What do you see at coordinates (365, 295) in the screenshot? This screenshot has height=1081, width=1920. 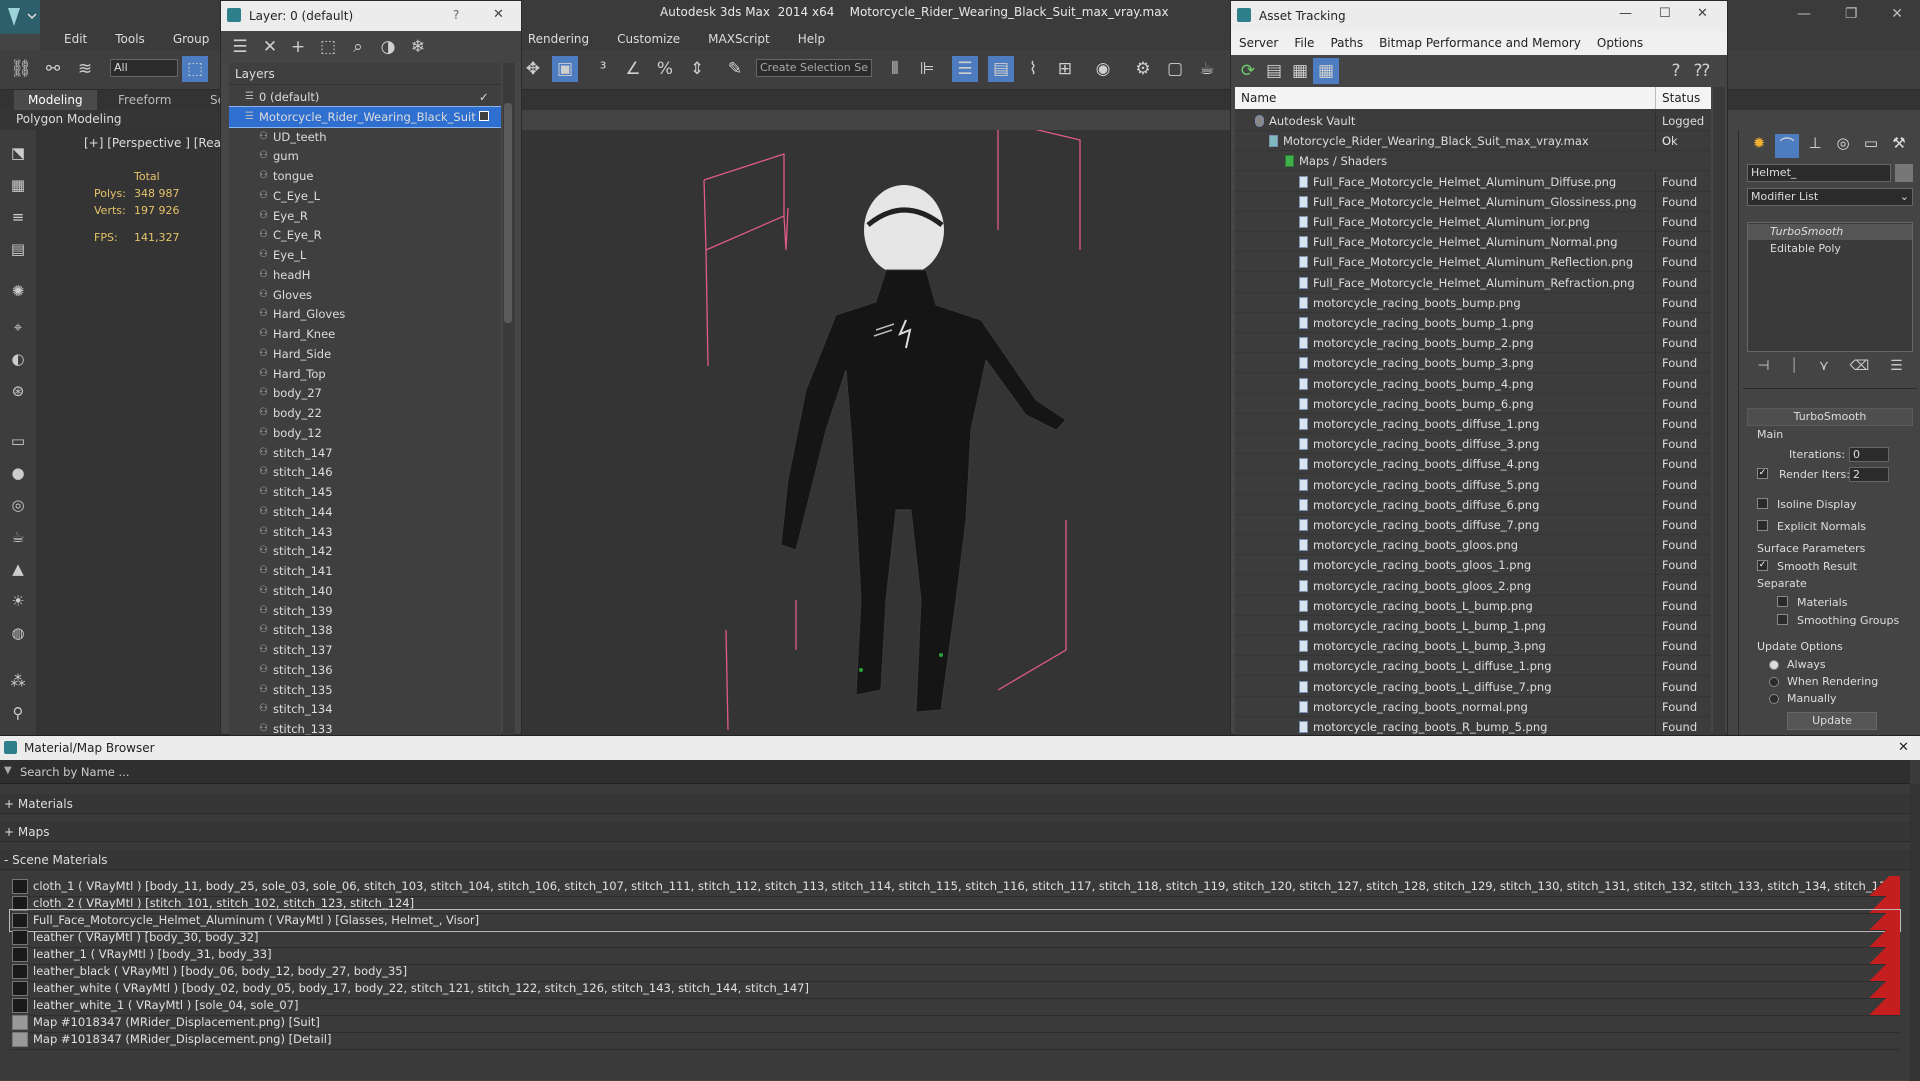 I see `layer-row: ⚇ Gloves` at bounding box center [365, 295].